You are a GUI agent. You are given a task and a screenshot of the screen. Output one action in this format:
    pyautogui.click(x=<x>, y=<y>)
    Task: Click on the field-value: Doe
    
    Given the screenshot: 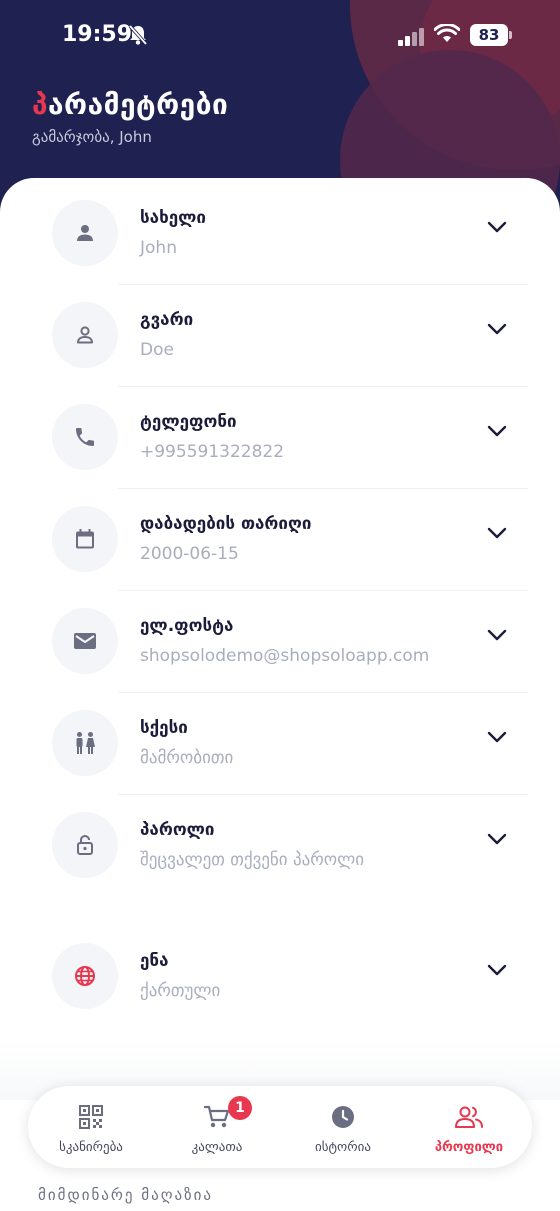 What is the action you would take?
    pyautogui.click(x=157, y=350)
    